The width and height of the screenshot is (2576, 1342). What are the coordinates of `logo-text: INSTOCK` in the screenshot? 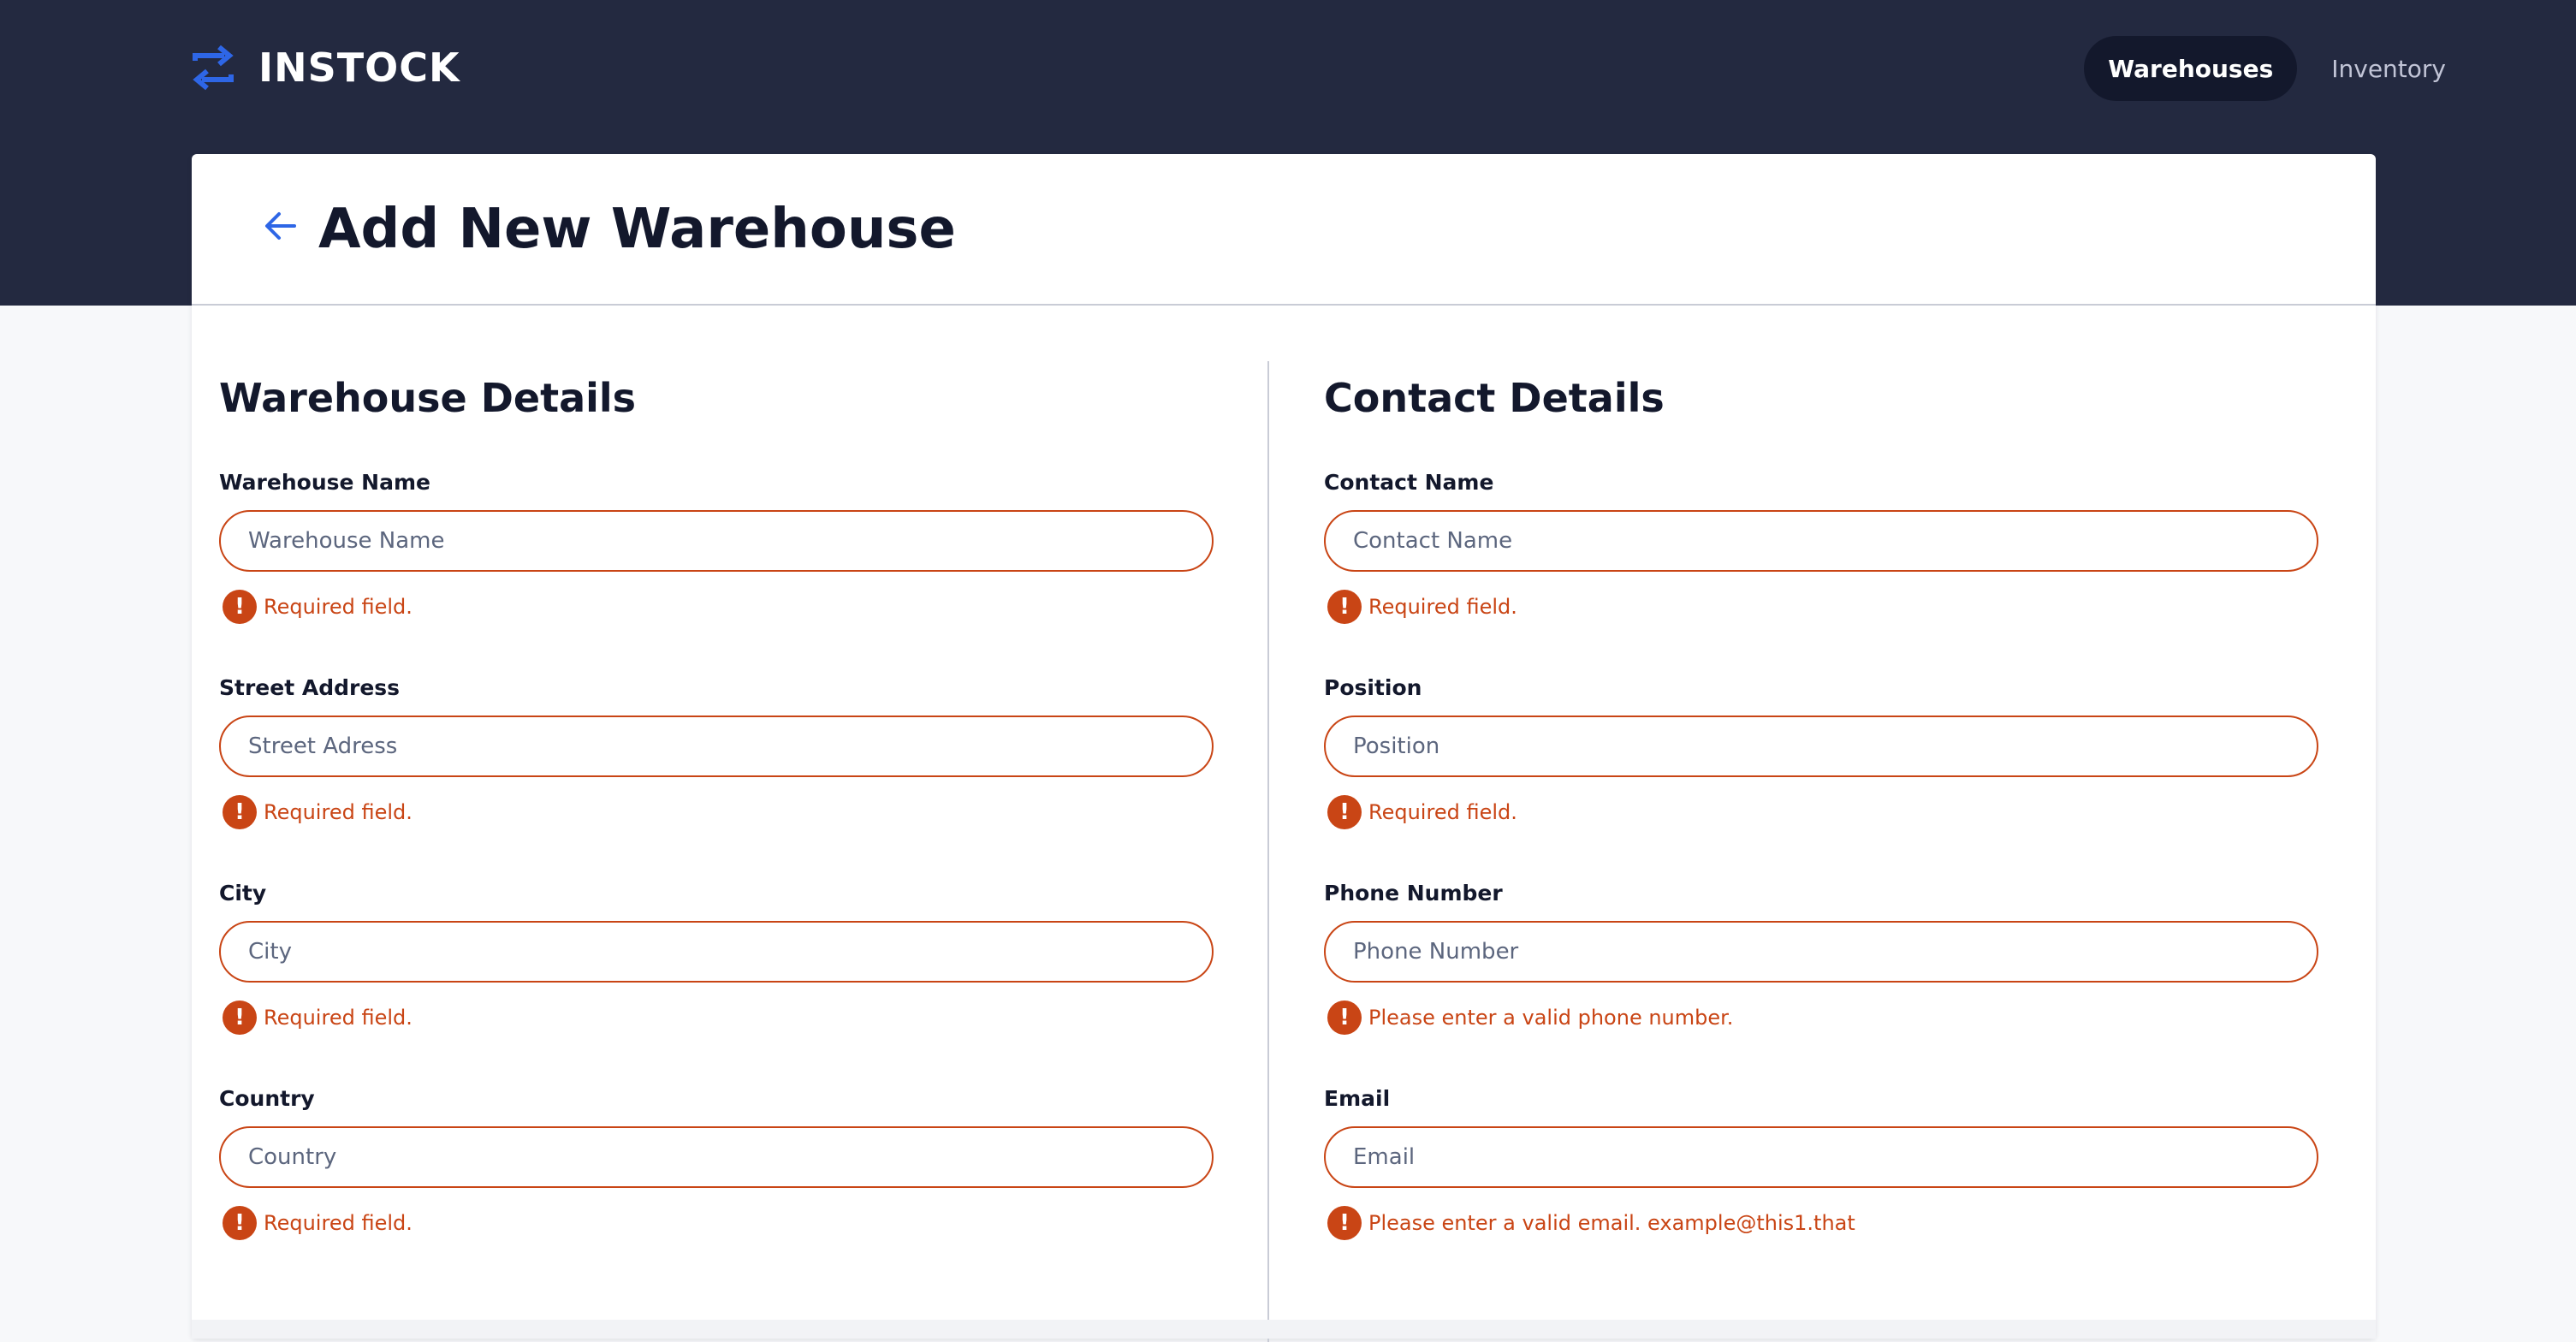 It's located at (359, 68).